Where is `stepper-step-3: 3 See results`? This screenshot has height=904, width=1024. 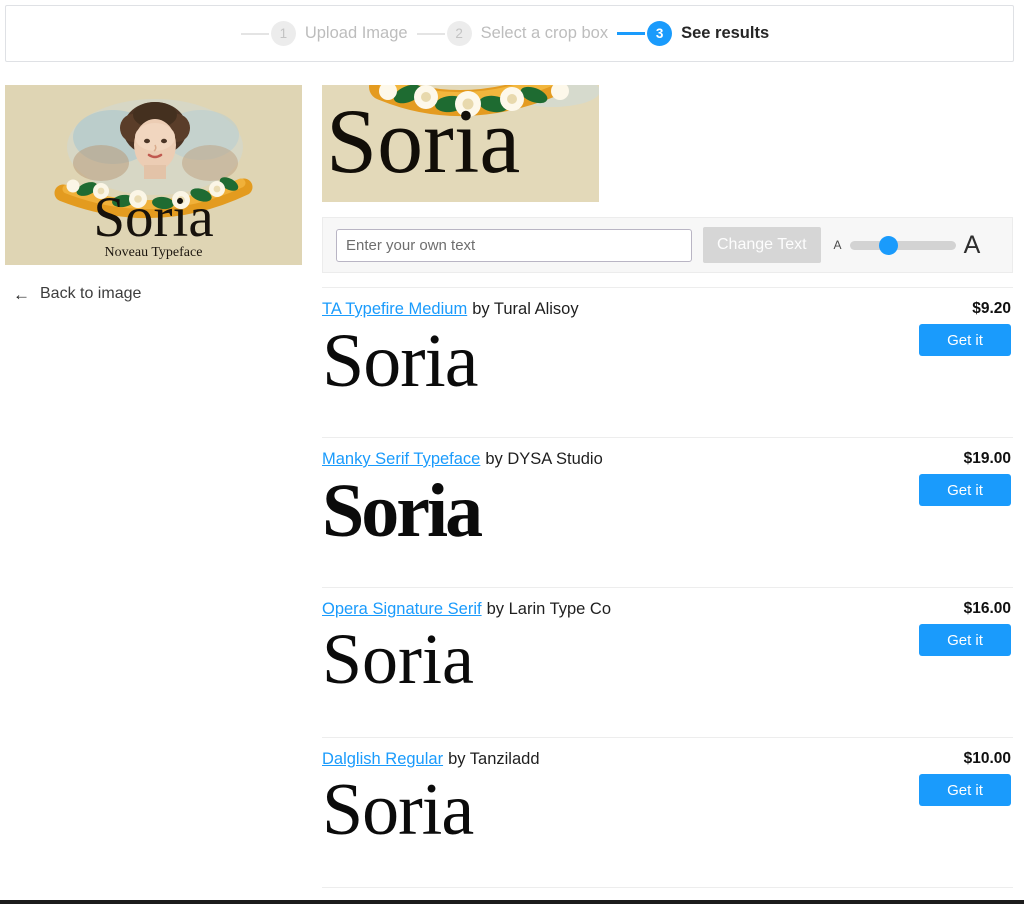
stepper-step-3: 3 See results is located at coordinates (697, 33).